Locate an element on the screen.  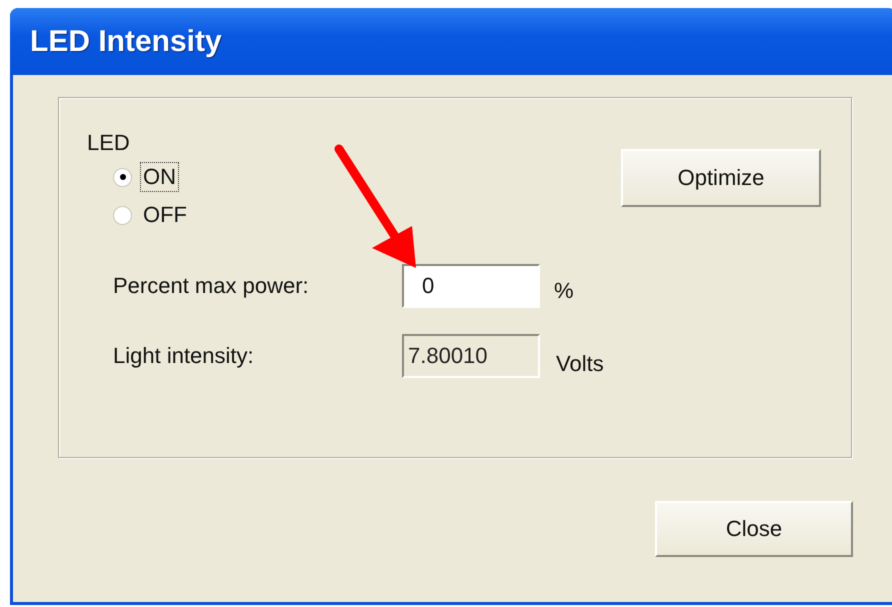
unit-label: % is located at coordinates (564, 291).